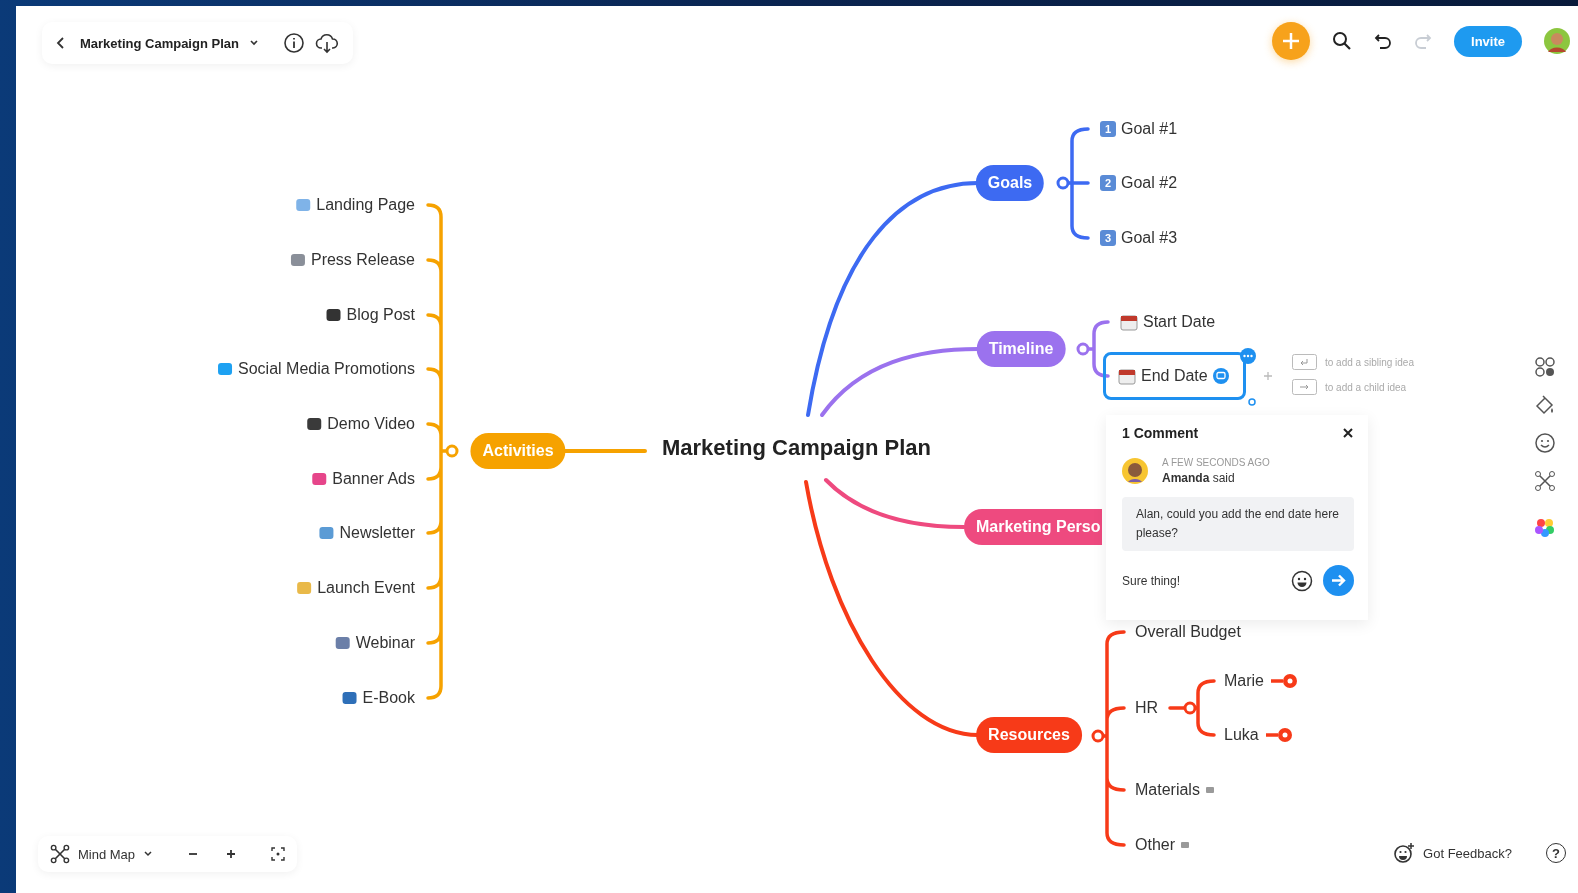 This screenshot has width=1578, height=893. I want to click on subtopic: Overall Budget, so click(1188, 632).